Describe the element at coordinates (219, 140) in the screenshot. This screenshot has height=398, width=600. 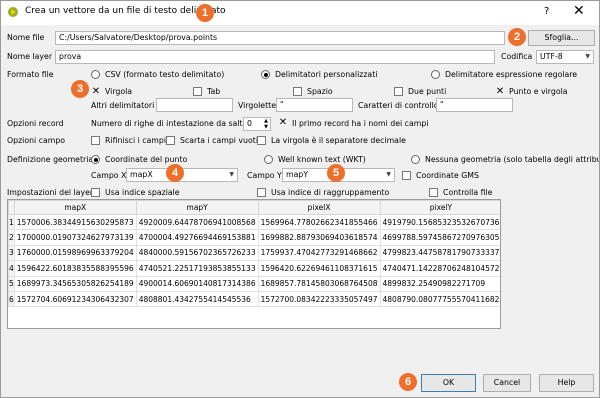
I see `discard-label: Scarta i campi vuoti` at that location.